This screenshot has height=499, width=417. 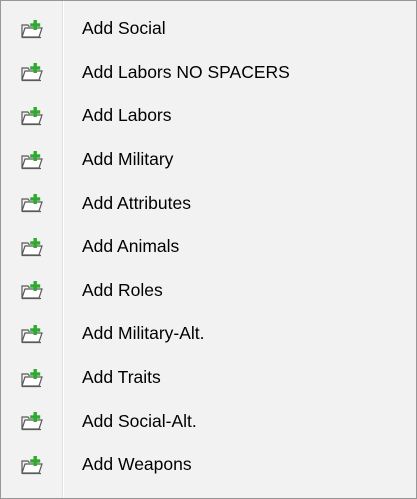 I want to click on menu-item-label: Add Social, so click(x=124, y=28).